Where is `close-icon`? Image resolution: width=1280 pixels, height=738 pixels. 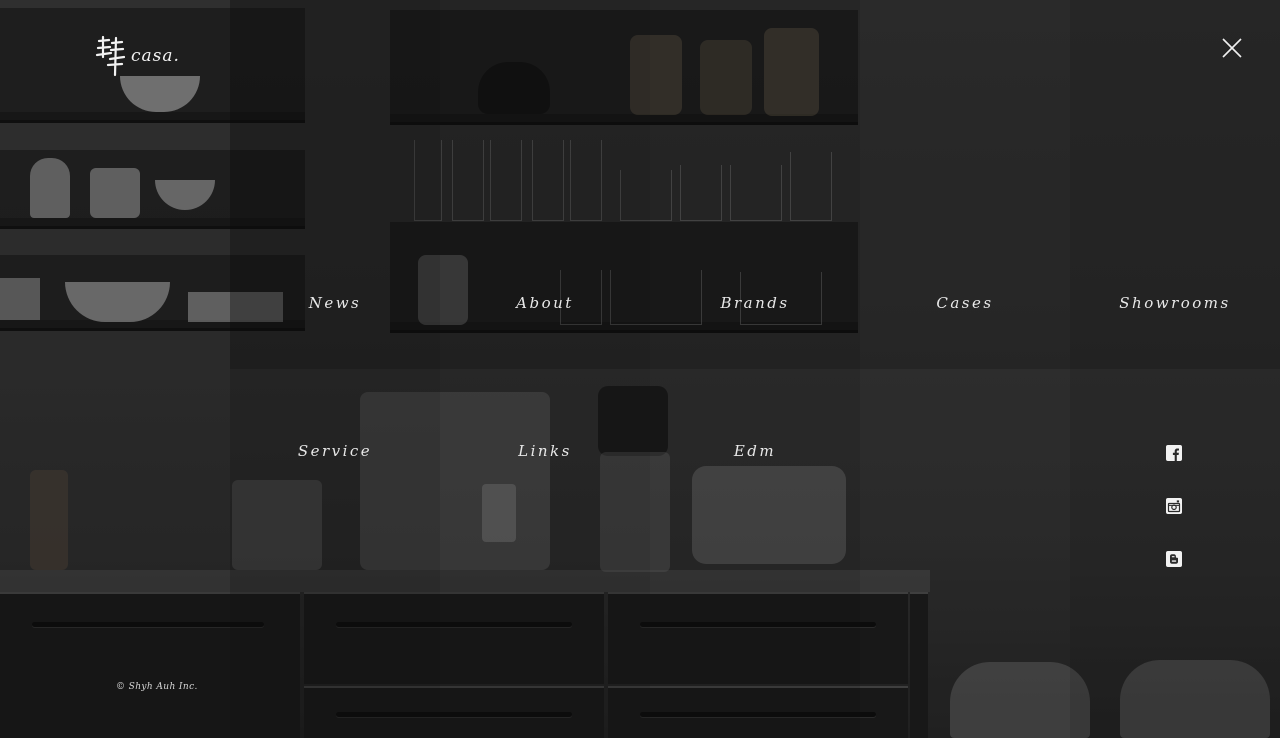 close-icon is located at coordinates (1232, 48).